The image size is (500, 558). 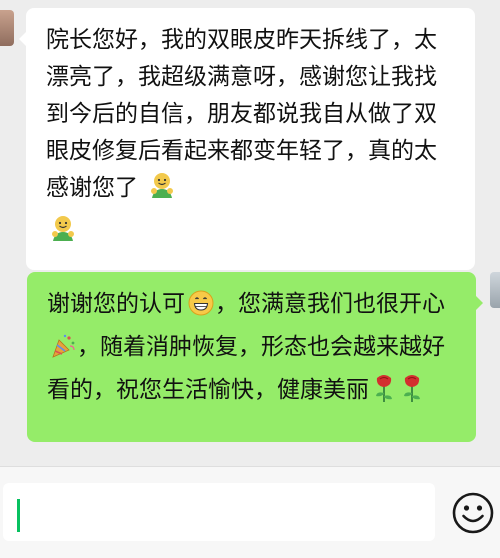 What do you see at coordinates (330, 304) in the screenshot?
I see `outgoing-message-text-part-2: ，您满意我们也很开心` at bounding box center [330, 304].